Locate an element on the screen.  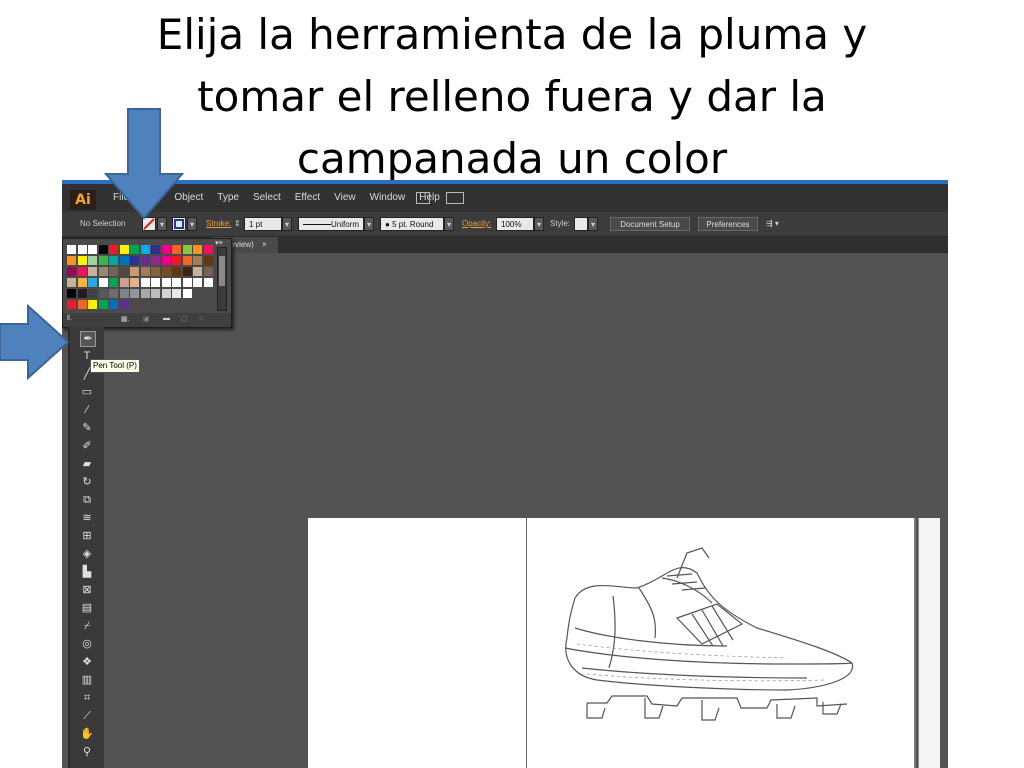
stroke-dropdown-icon: ▾ is located at coordinates (192, 224).